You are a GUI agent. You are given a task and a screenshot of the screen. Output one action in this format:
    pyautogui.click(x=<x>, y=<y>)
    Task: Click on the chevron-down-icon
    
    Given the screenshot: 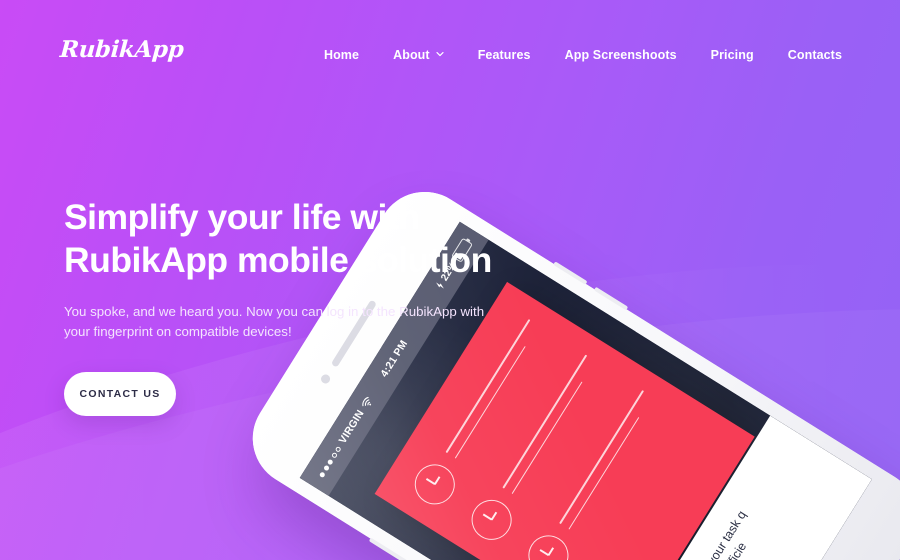 What is the action you would take?
    pyautogui.click(x=440, y=54)
    